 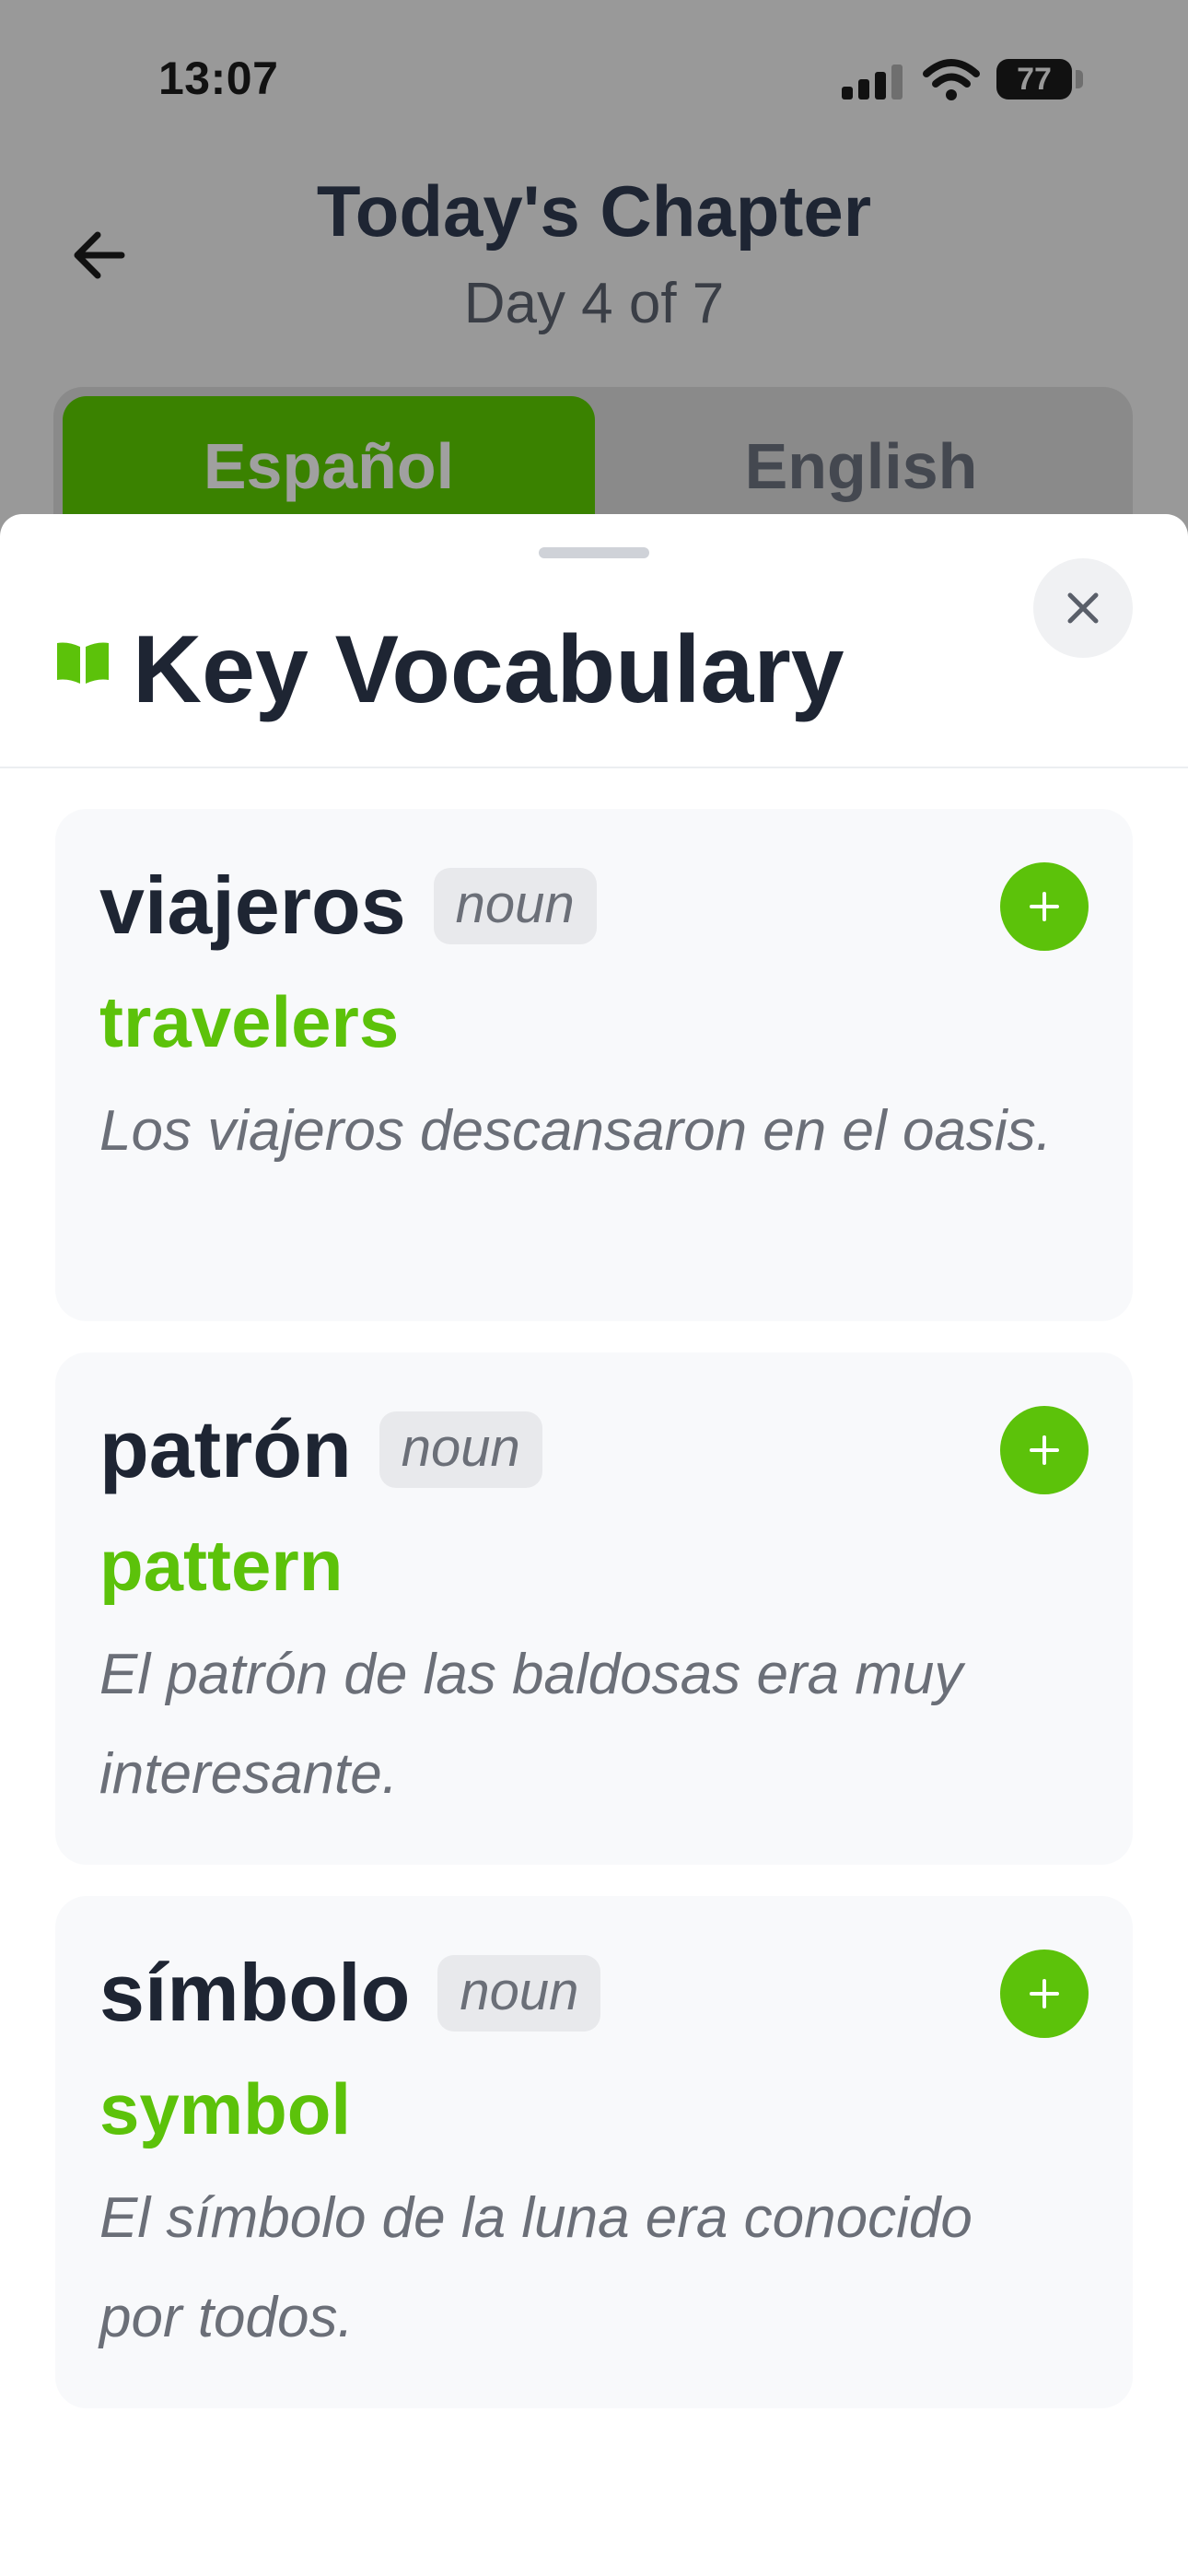 I want to click on sheet-grabber, so click(x=594, y=552).